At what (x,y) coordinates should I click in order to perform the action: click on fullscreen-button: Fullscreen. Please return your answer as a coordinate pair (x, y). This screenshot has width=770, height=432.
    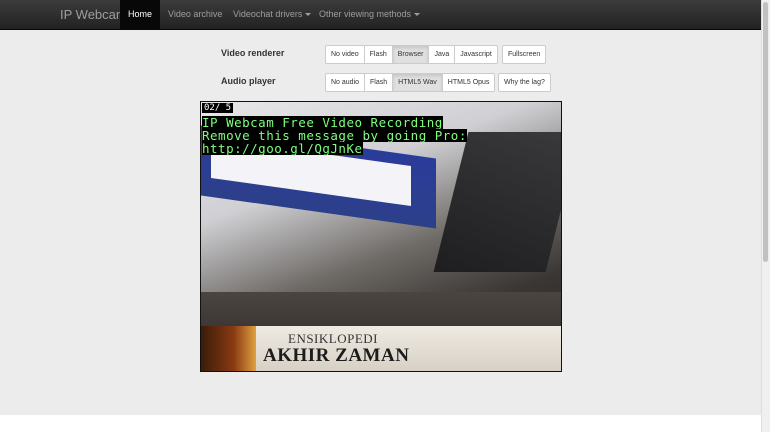
    Looking at the image, I should click on (524, 54).